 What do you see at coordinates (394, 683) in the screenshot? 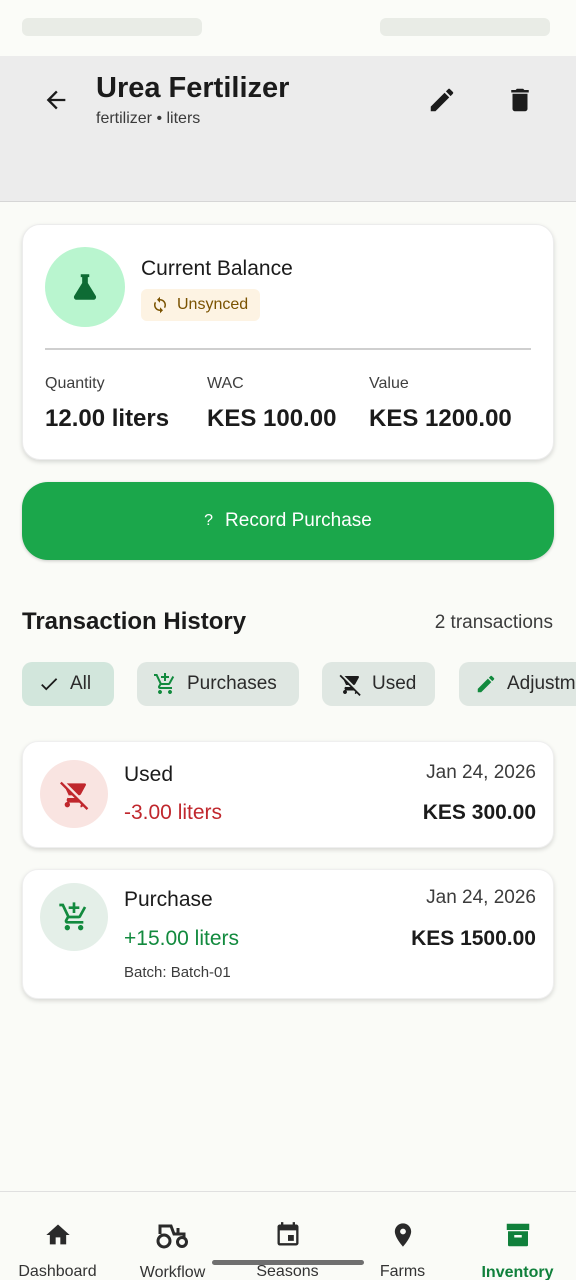
I see `filter-chip-label: Used` at bounding box center [394, 683].